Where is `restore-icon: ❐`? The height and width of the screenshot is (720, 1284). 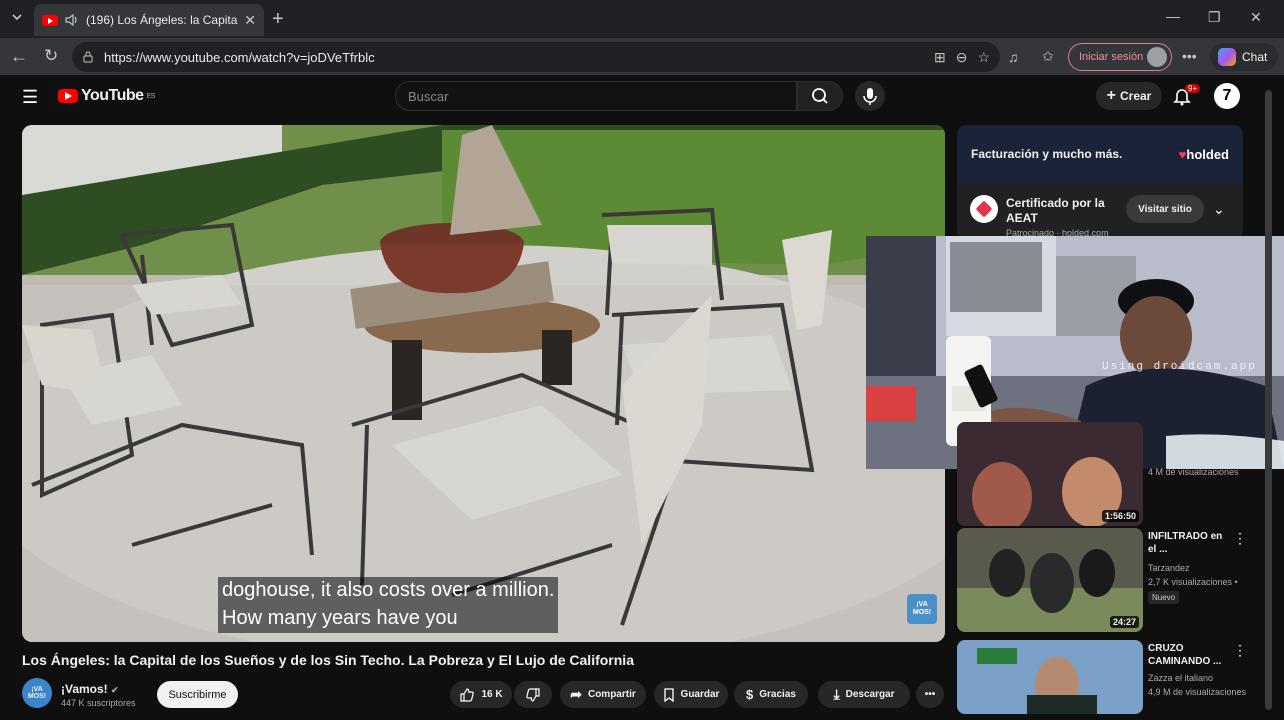 restore-icon: ❐ is located at coordinates (1214, 17).